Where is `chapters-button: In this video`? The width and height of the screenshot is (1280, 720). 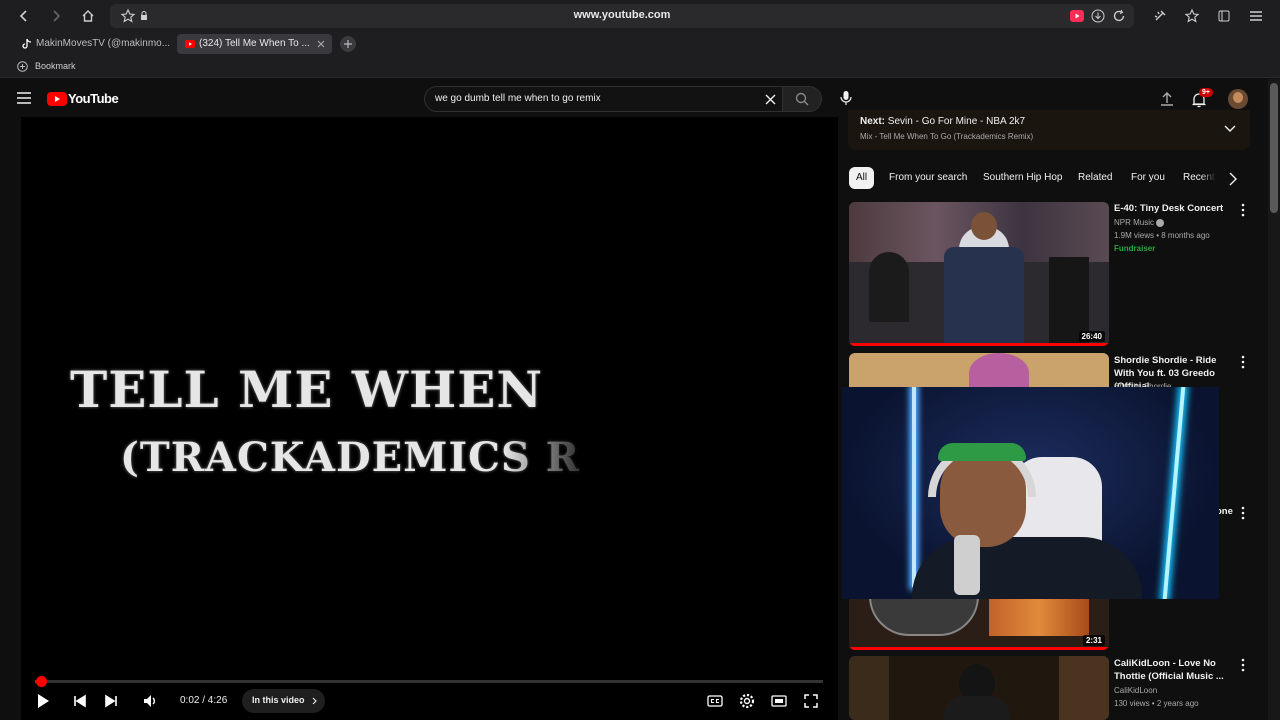
chapters-button: In this video is located at coordinates (283, 701).